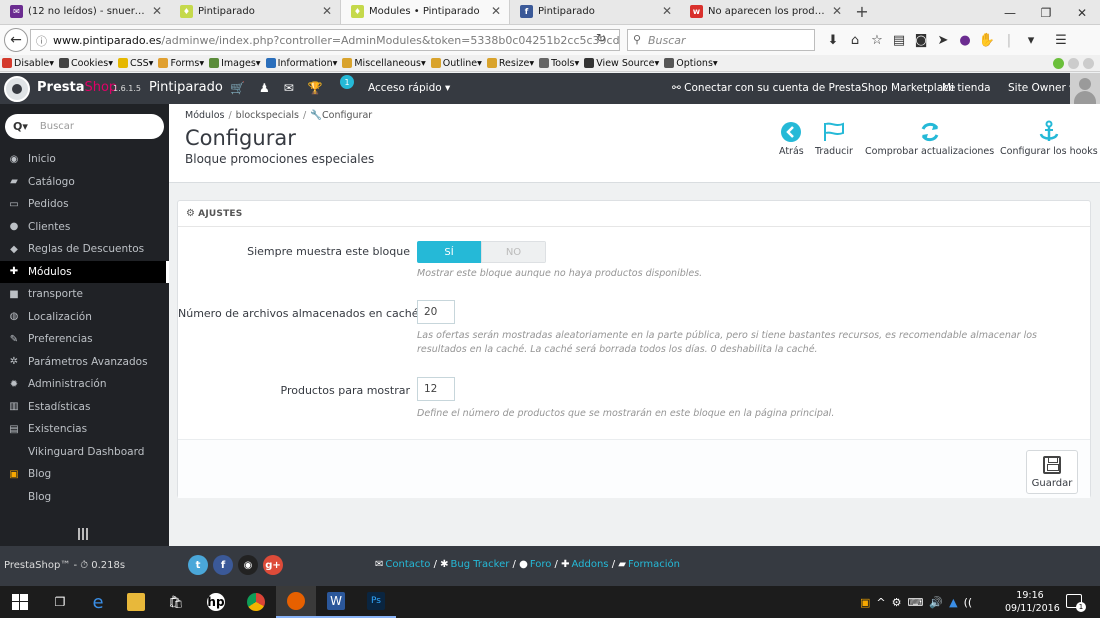 The width and height of the screenshot is (1100, 618). I want to click on word-icon: W, so click(336, 602).